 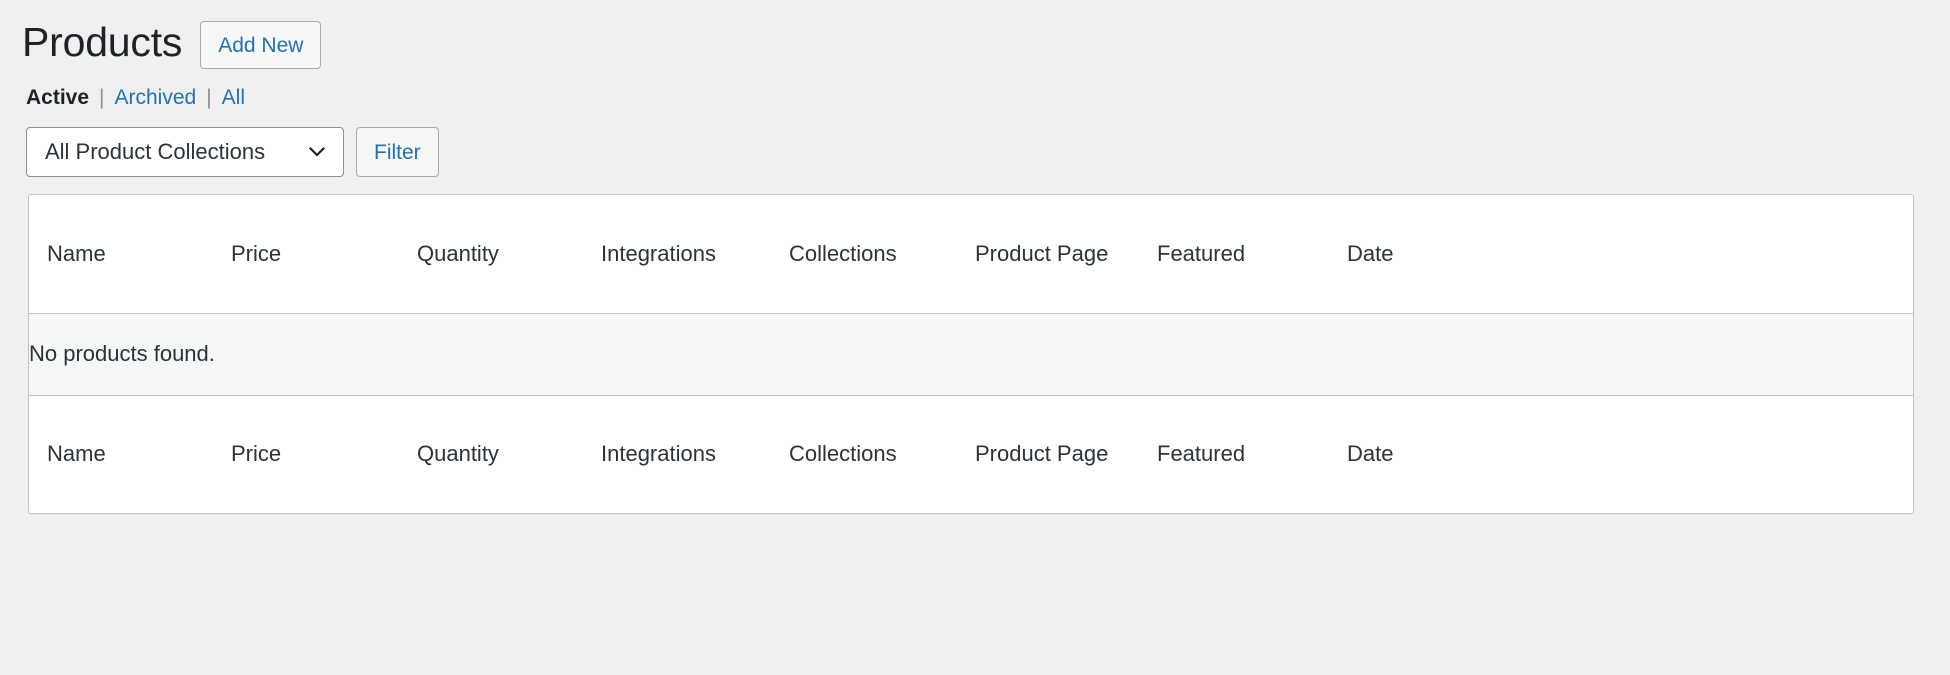 I want to click on filters-toolbar: All Product Collections Filter, so click(x=975, y=143).